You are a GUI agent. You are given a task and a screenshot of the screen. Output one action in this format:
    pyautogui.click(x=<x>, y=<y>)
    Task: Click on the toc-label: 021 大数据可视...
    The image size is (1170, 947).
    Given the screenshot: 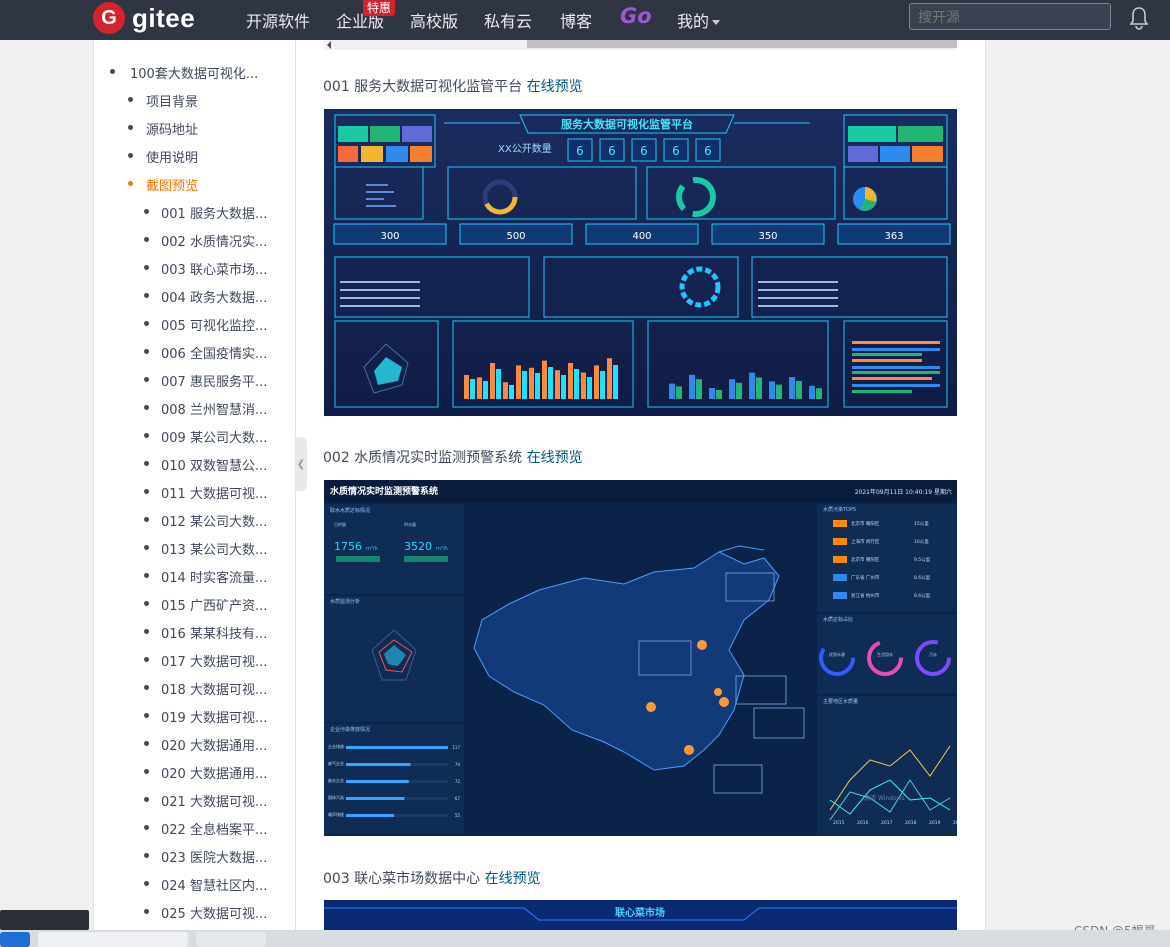 What is the action you would take?
    pyautogui.click(x=214, y=802)
    